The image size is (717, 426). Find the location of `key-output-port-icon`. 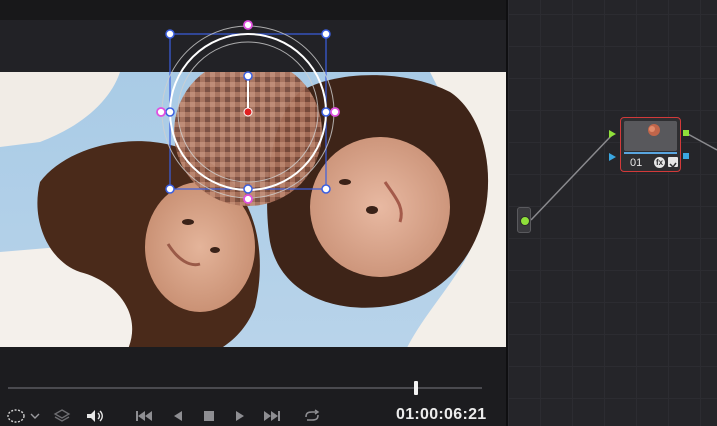

key-output-port-icon is located at coordinates (686, 156).